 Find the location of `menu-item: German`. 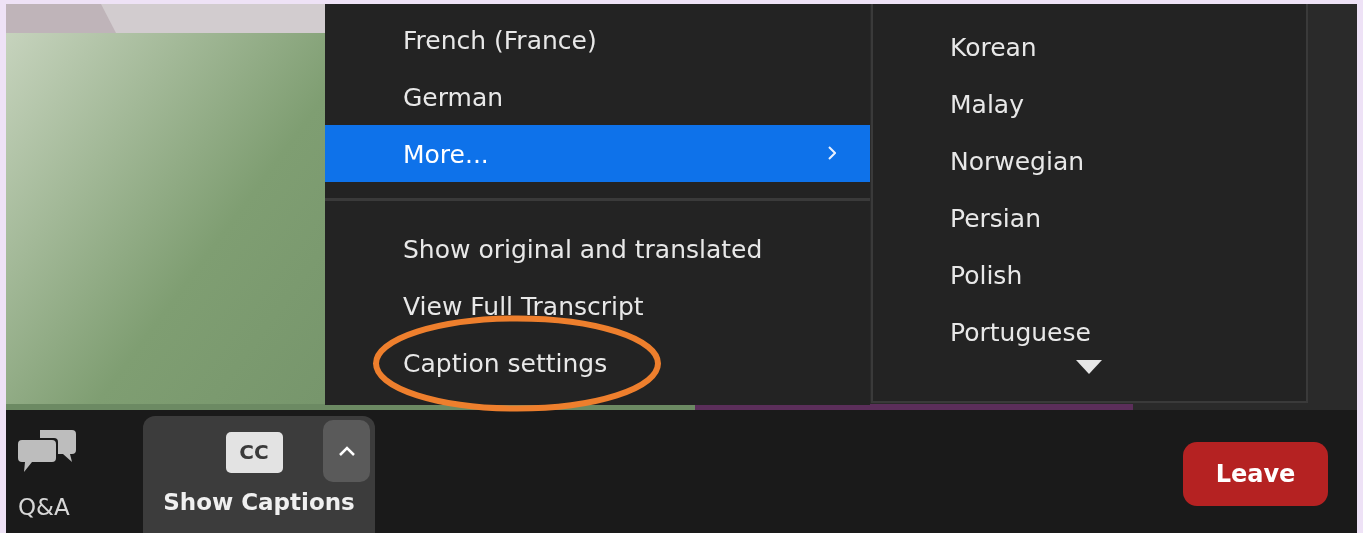

menu-item: German is located at coordinates (597, 96).